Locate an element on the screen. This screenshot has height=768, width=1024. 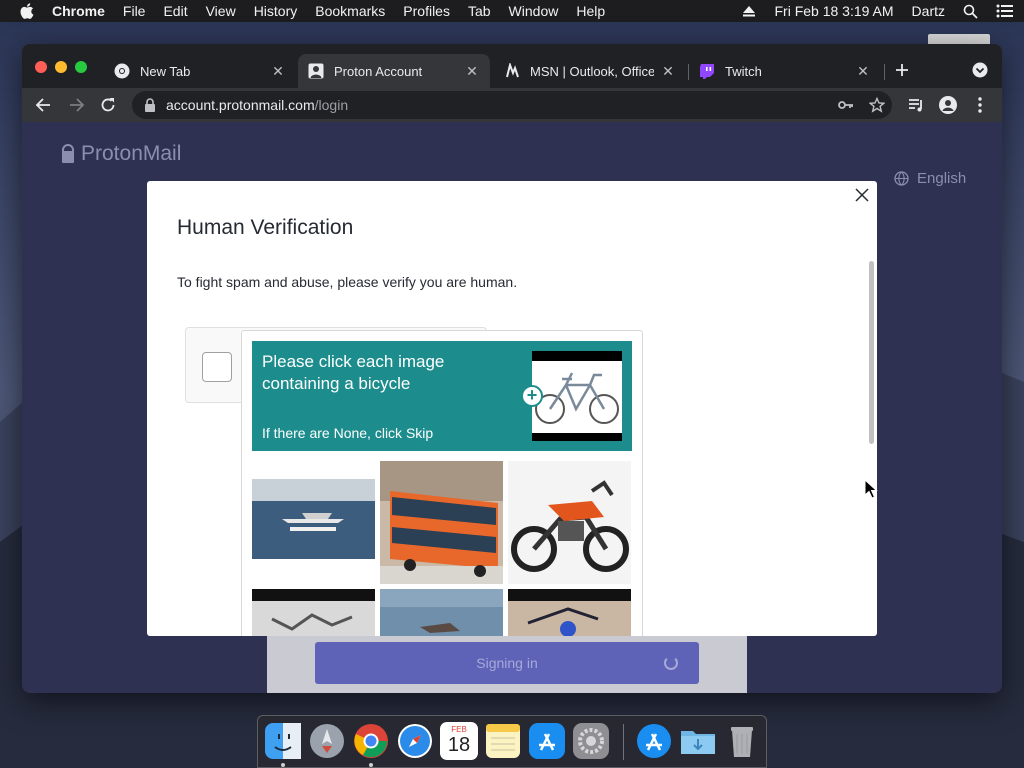
logo-text: ProtonMail is located at coordinates (131, 153).